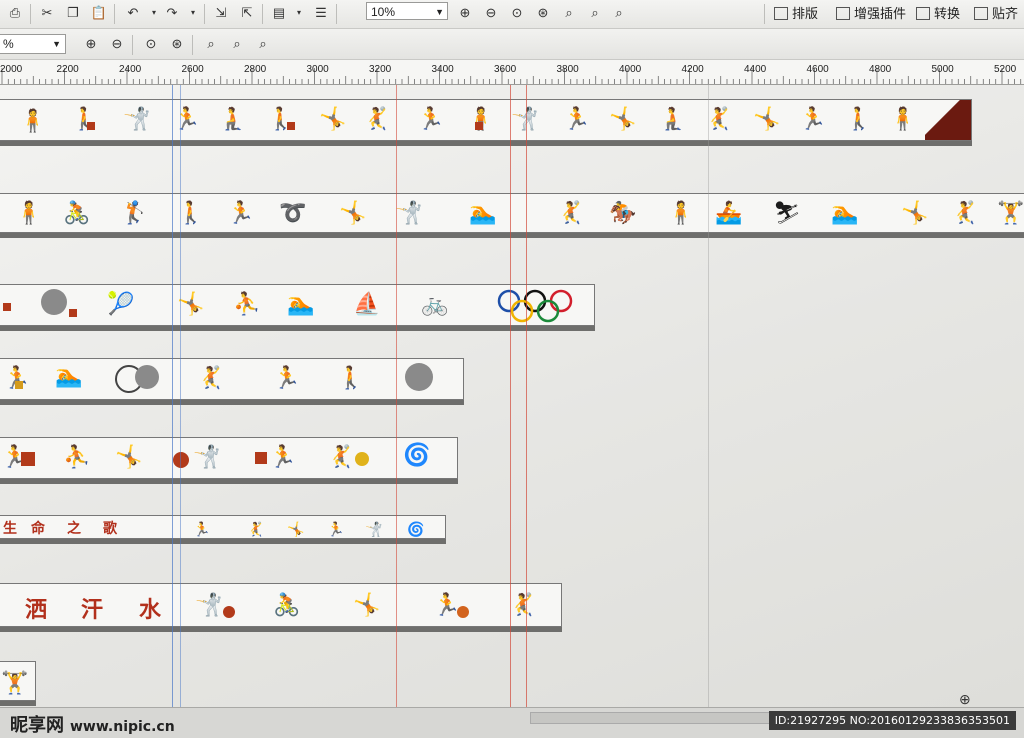  What do you see at coordinates (996, 14) in the screenshot?
I see `snap-menu-button: 贴齐` at bounding box center [996, 14].